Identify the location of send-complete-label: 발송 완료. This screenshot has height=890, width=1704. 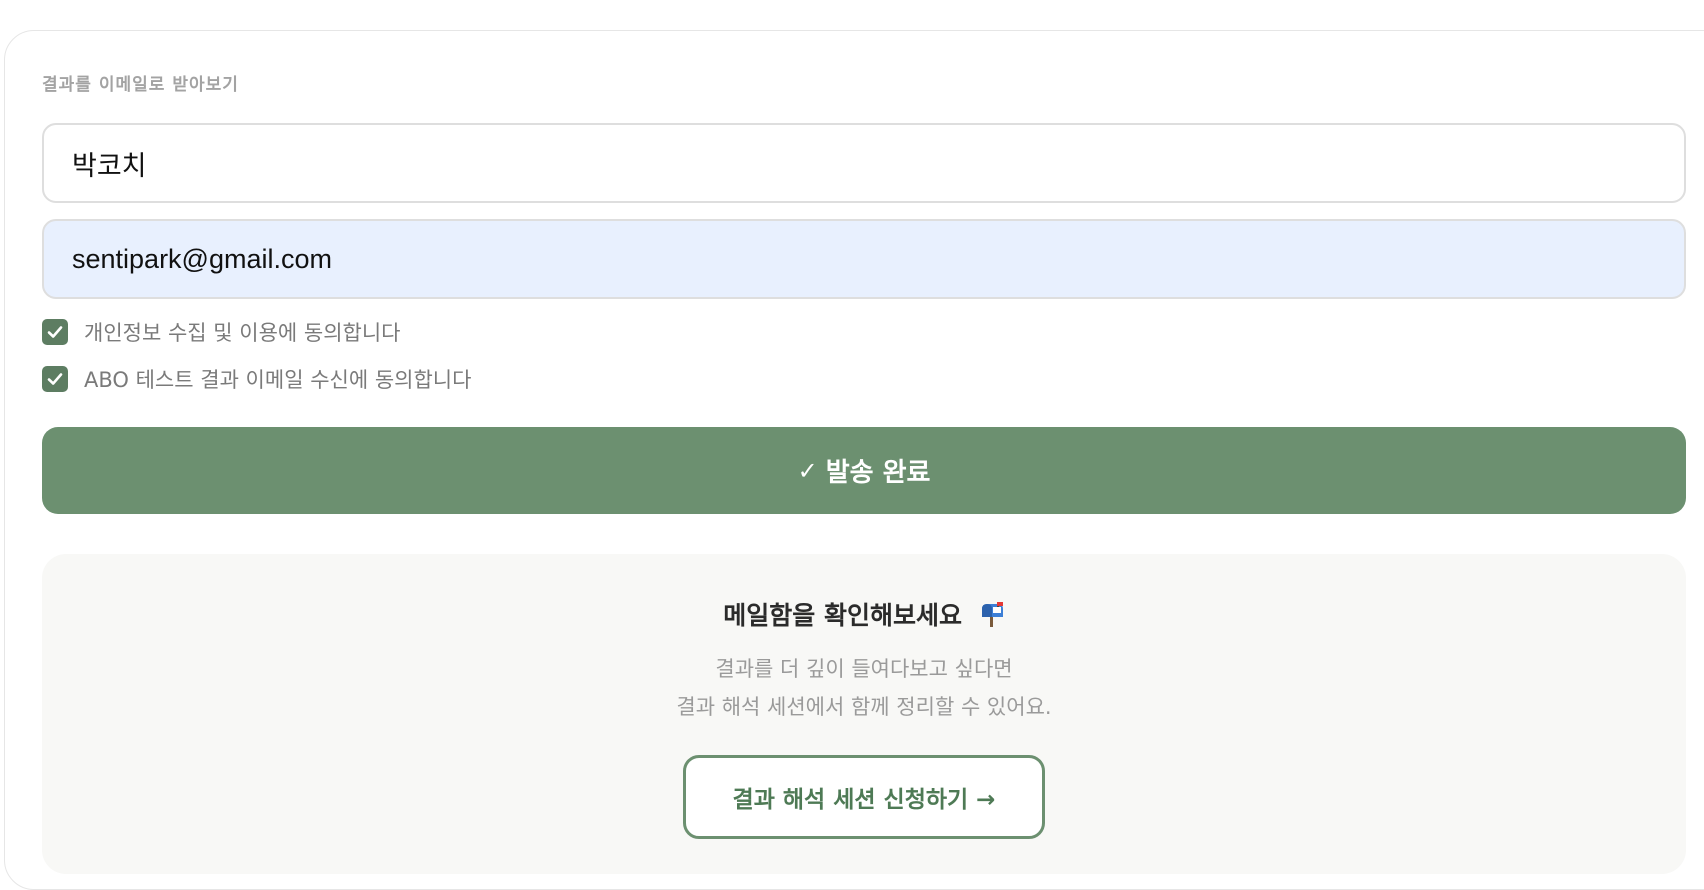
(878, 473).